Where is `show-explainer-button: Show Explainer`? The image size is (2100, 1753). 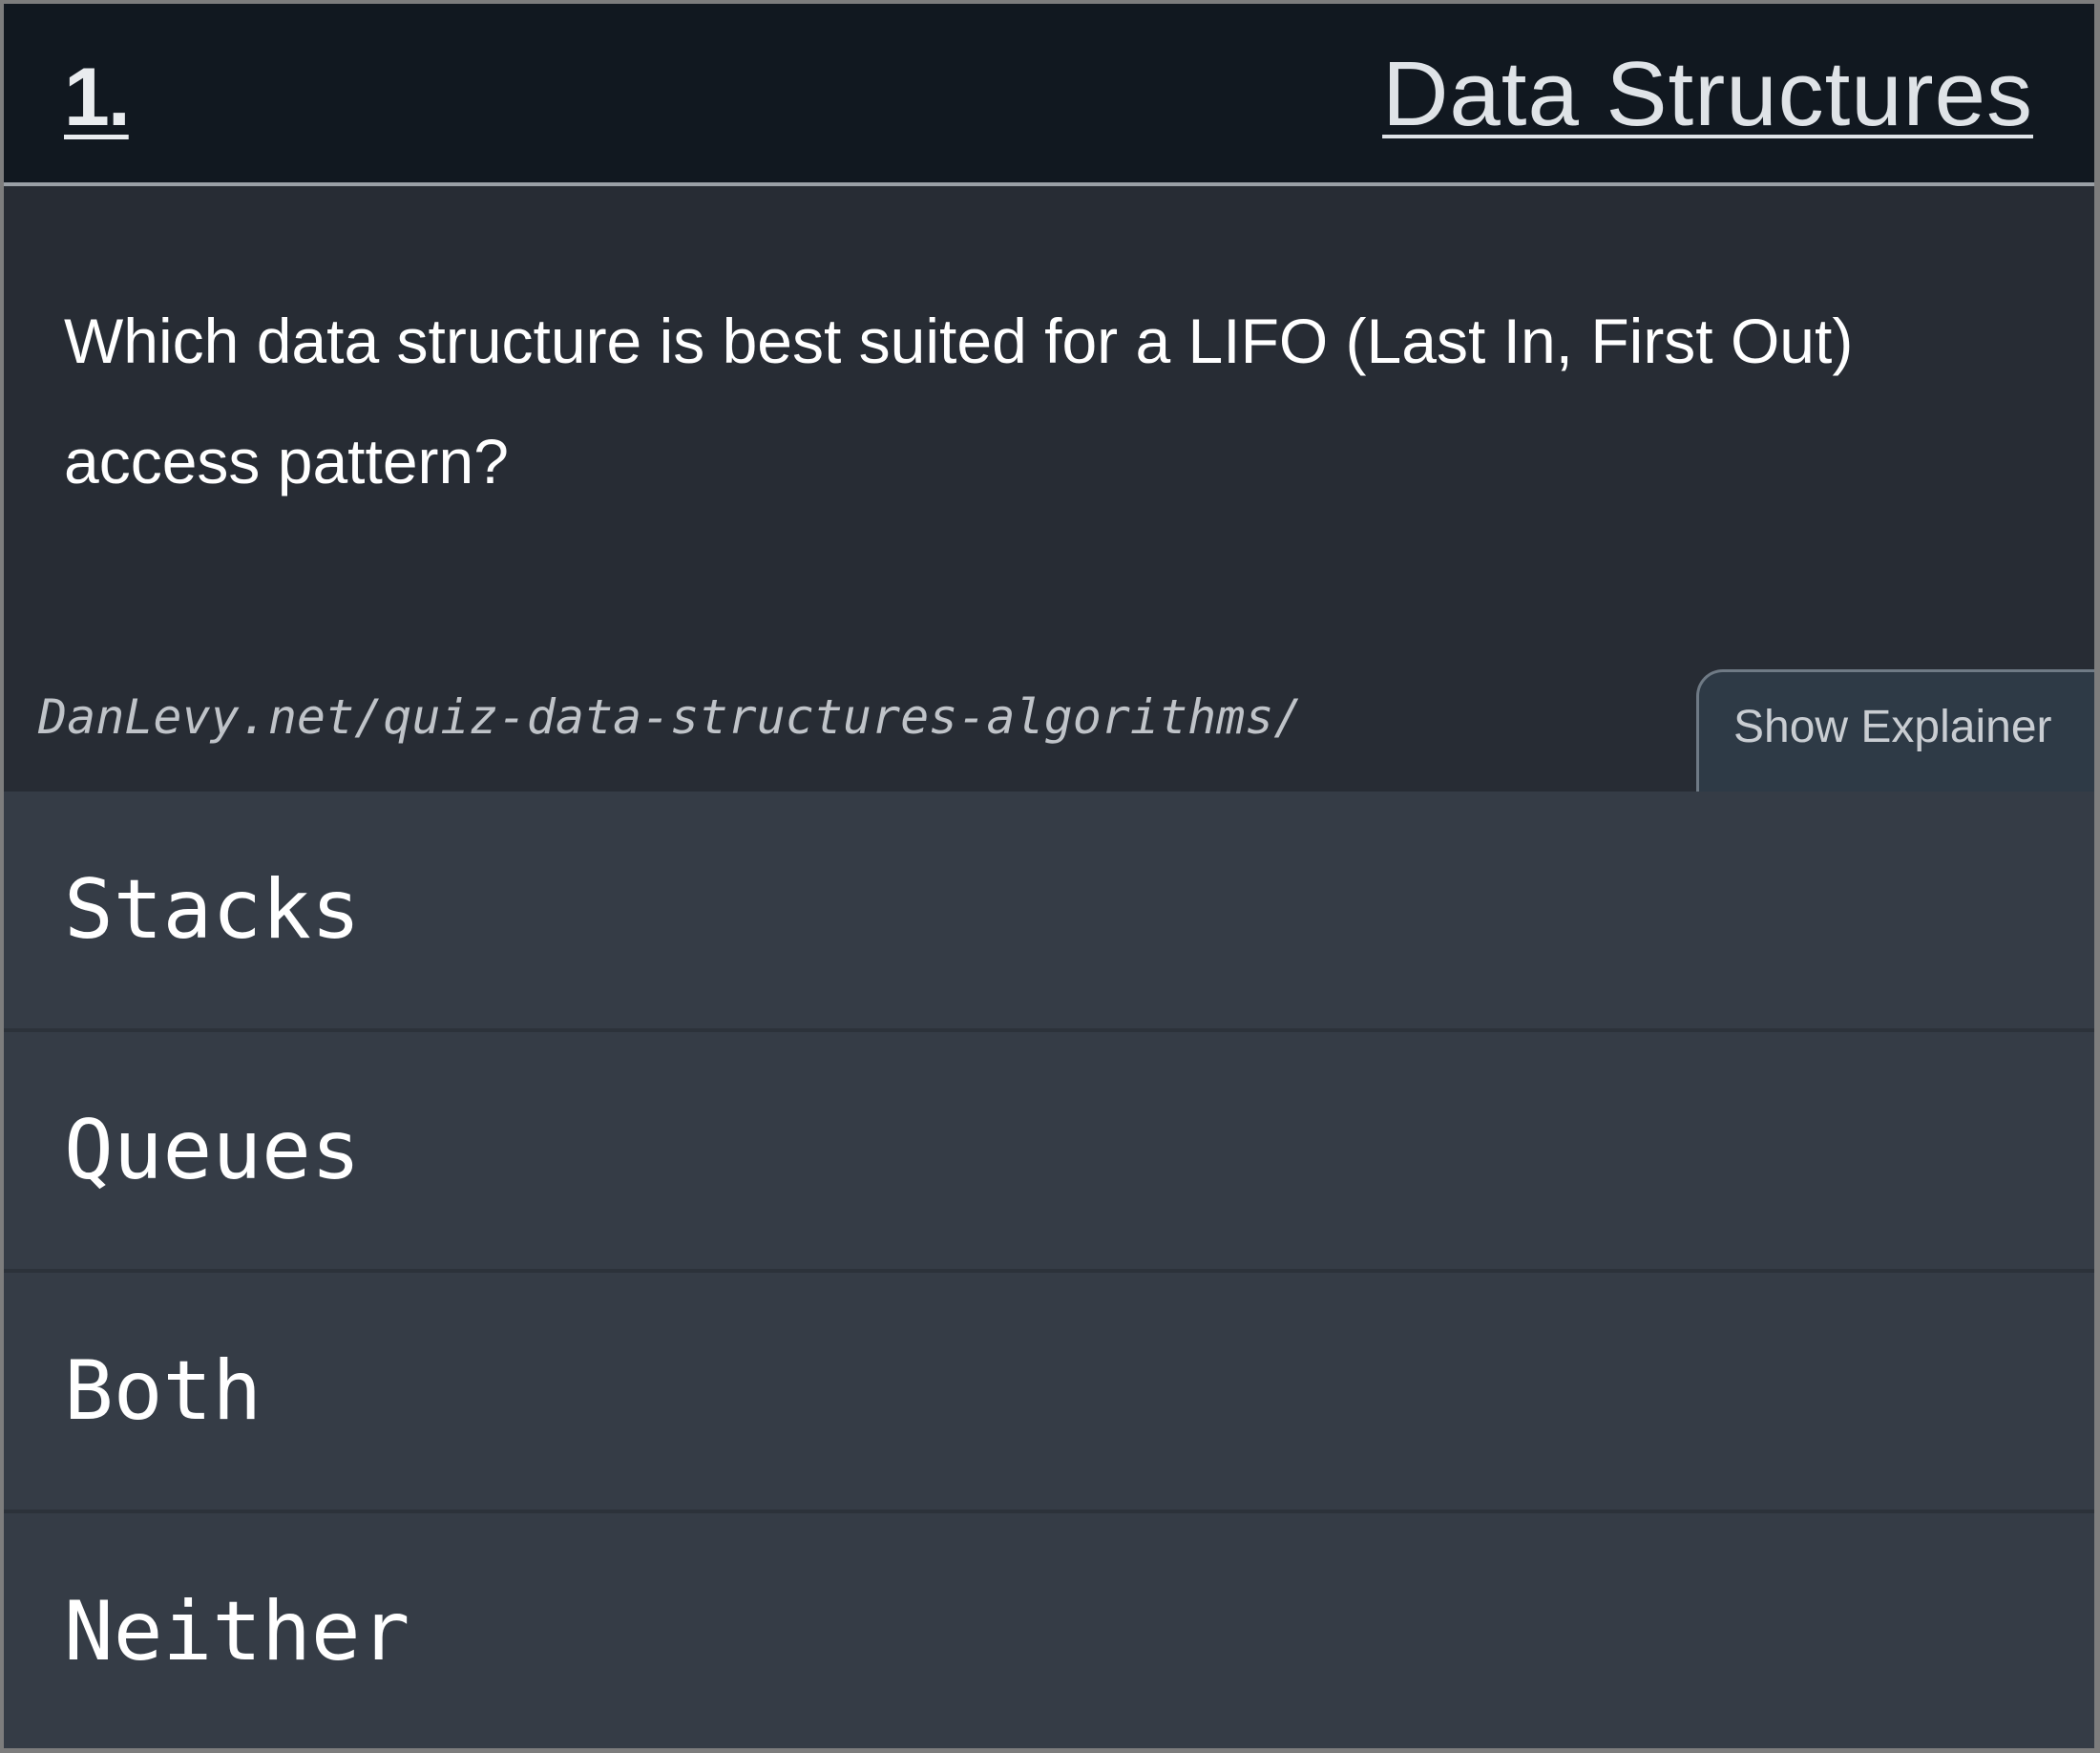 show-explainer-button: Show Explainer is located at coordinates (1895, 731).